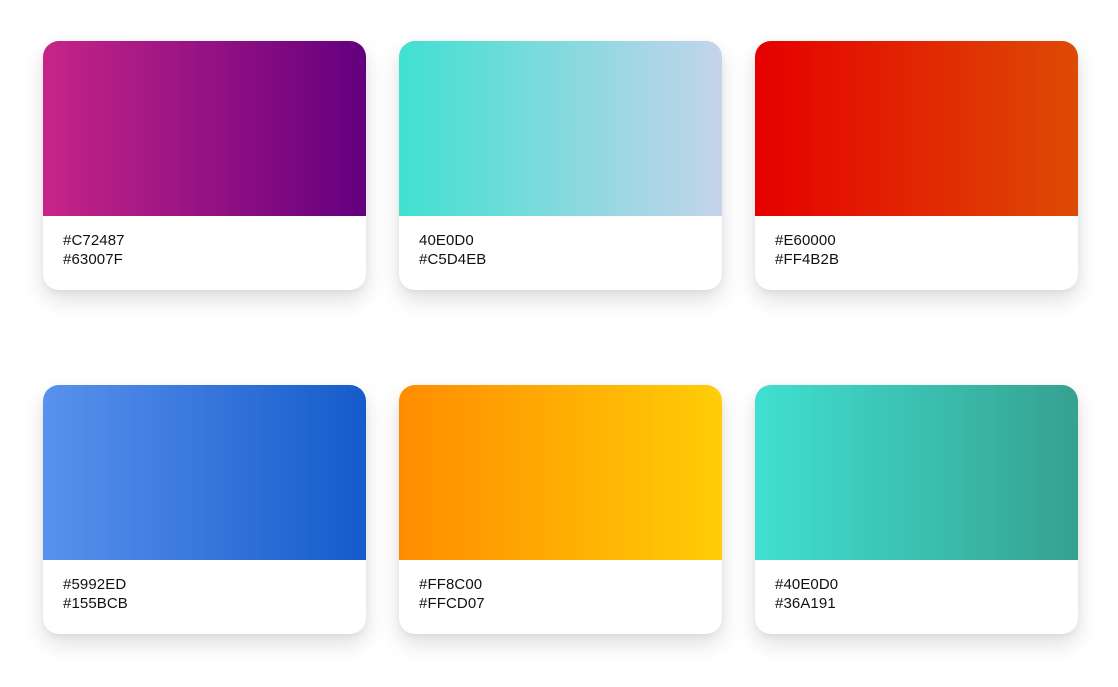 The height and width of the screenshot is (687, 1118). I want to click on color-codes: #5992ED #155BCB, so click(204, 586).